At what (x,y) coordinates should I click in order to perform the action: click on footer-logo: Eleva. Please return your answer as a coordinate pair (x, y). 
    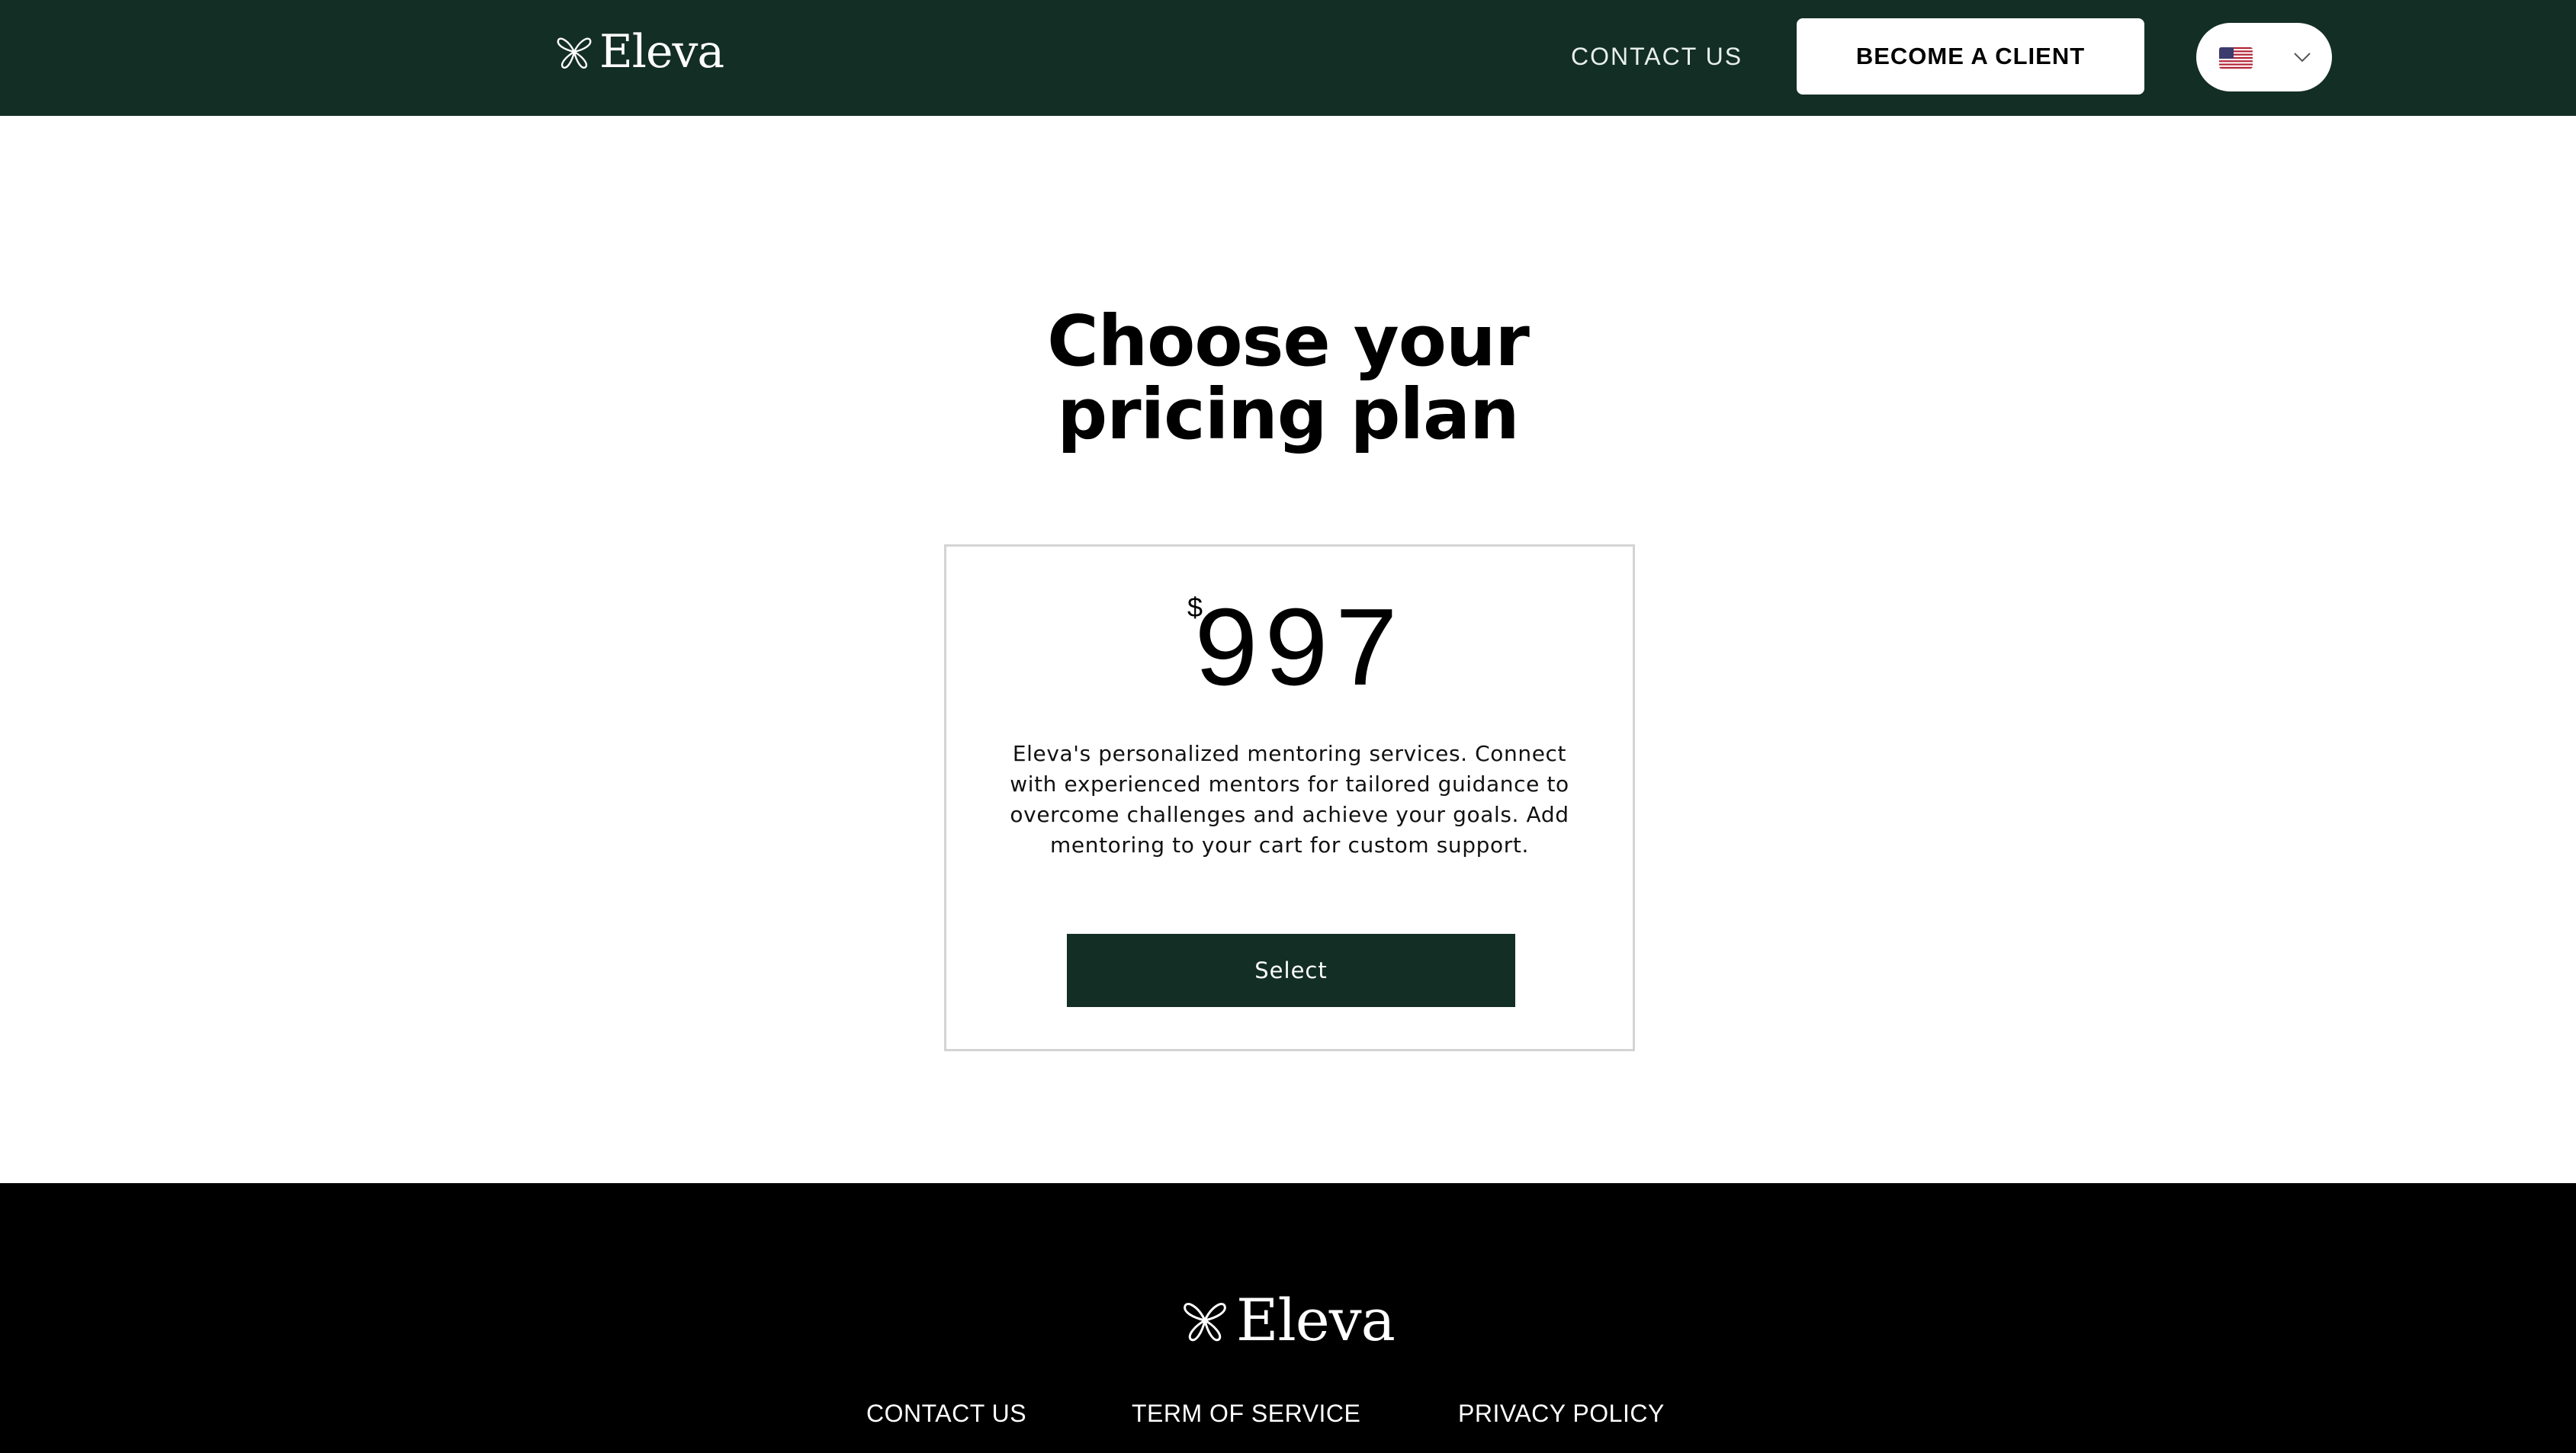
    Looking at the image, I should click on (1288, 1320).